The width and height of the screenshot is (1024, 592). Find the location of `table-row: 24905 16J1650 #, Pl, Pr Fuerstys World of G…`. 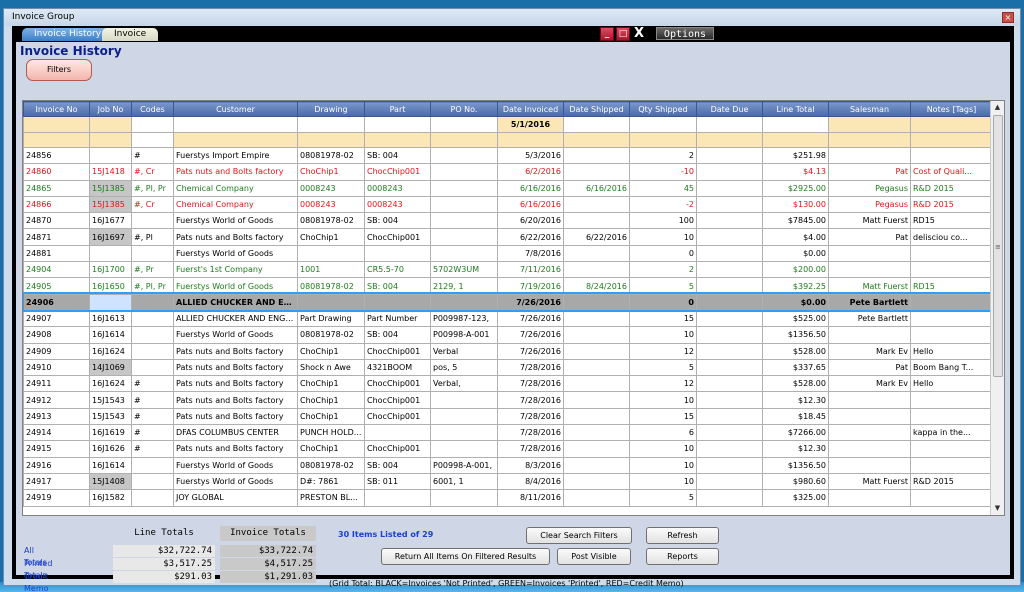

table-row: 24905 16J1650 #, Pl, Pr Fuerstys World of G… is located at coordinates (508, 286).